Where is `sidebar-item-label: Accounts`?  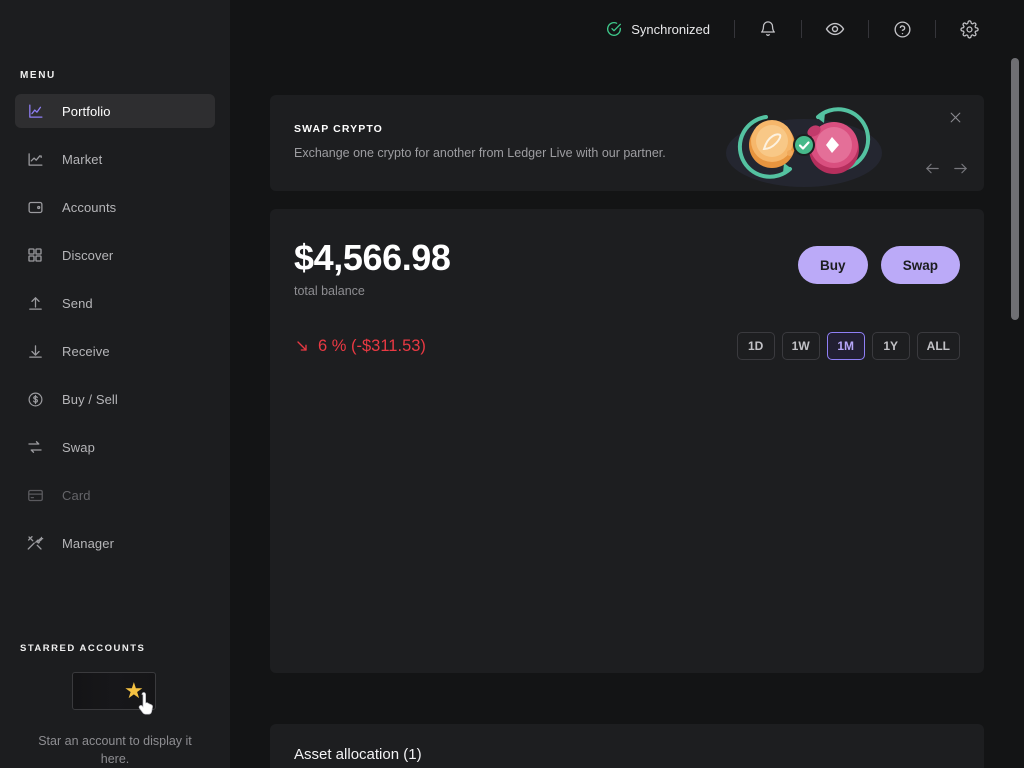
sidebar-item-label: Accounts is located at coordinates (89, 207).